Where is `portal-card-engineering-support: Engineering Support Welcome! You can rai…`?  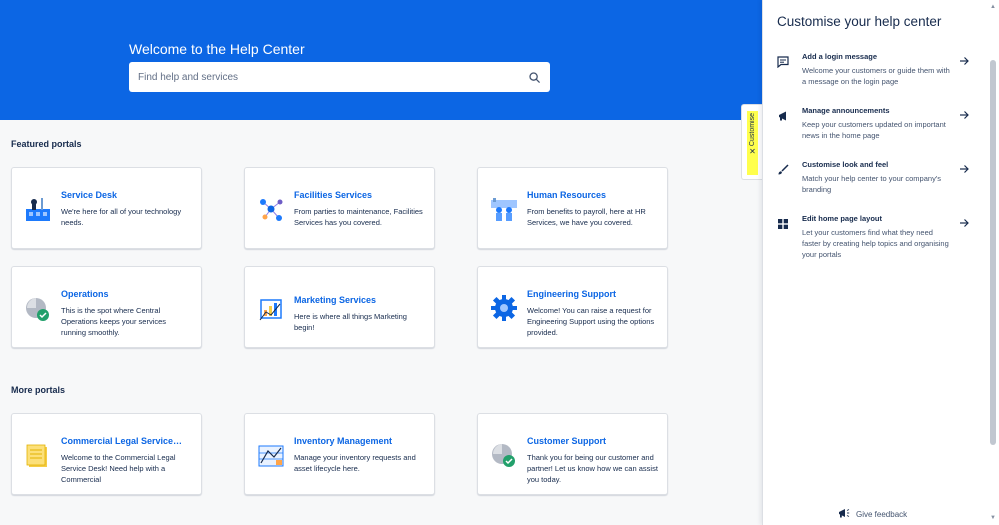 portal-card-engineering-support: Engineering Support Welcome! You can rai… is located at coordinates (572, 307).